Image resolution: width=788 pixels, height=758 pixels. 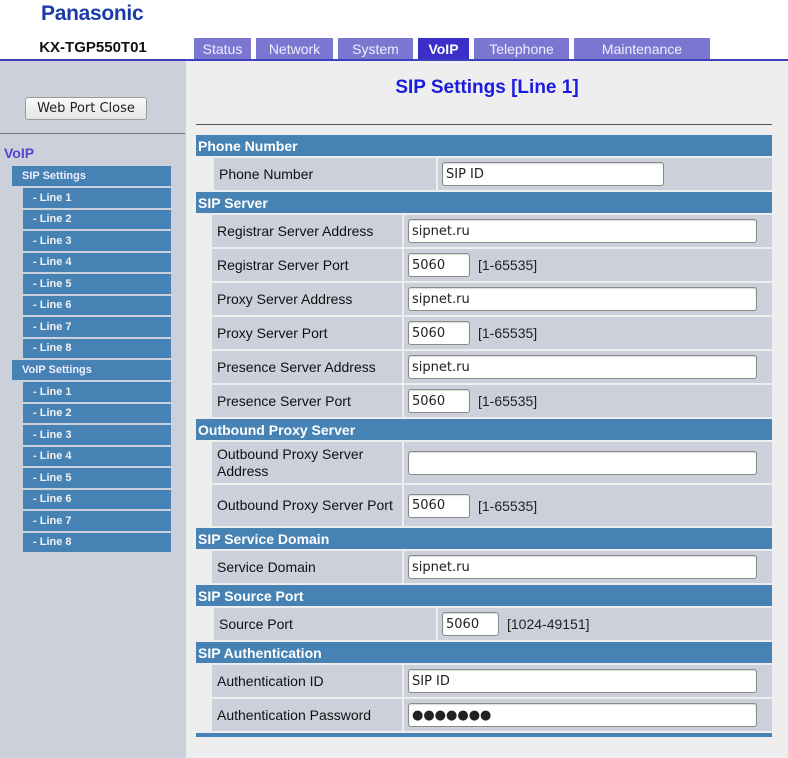 I want to click on label-proxy-port: Proxy Server Port, so click(x=307, y=333).